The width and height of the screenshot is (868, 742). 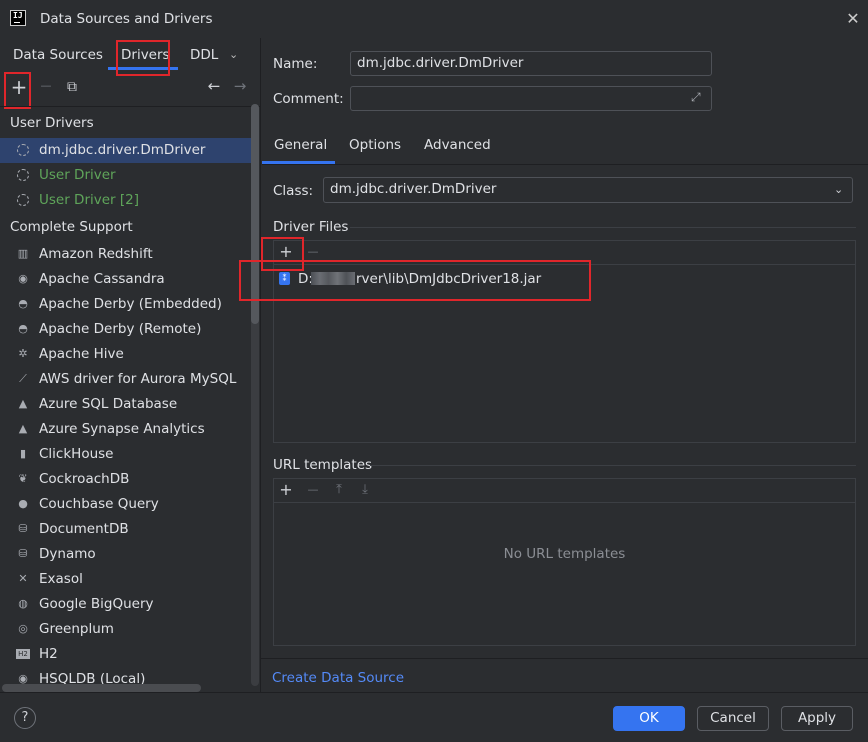 What do you see at coordinates (46, 86) in the screenshot?
I see `remove-driver-button: —` at bounding box center [46, 86].